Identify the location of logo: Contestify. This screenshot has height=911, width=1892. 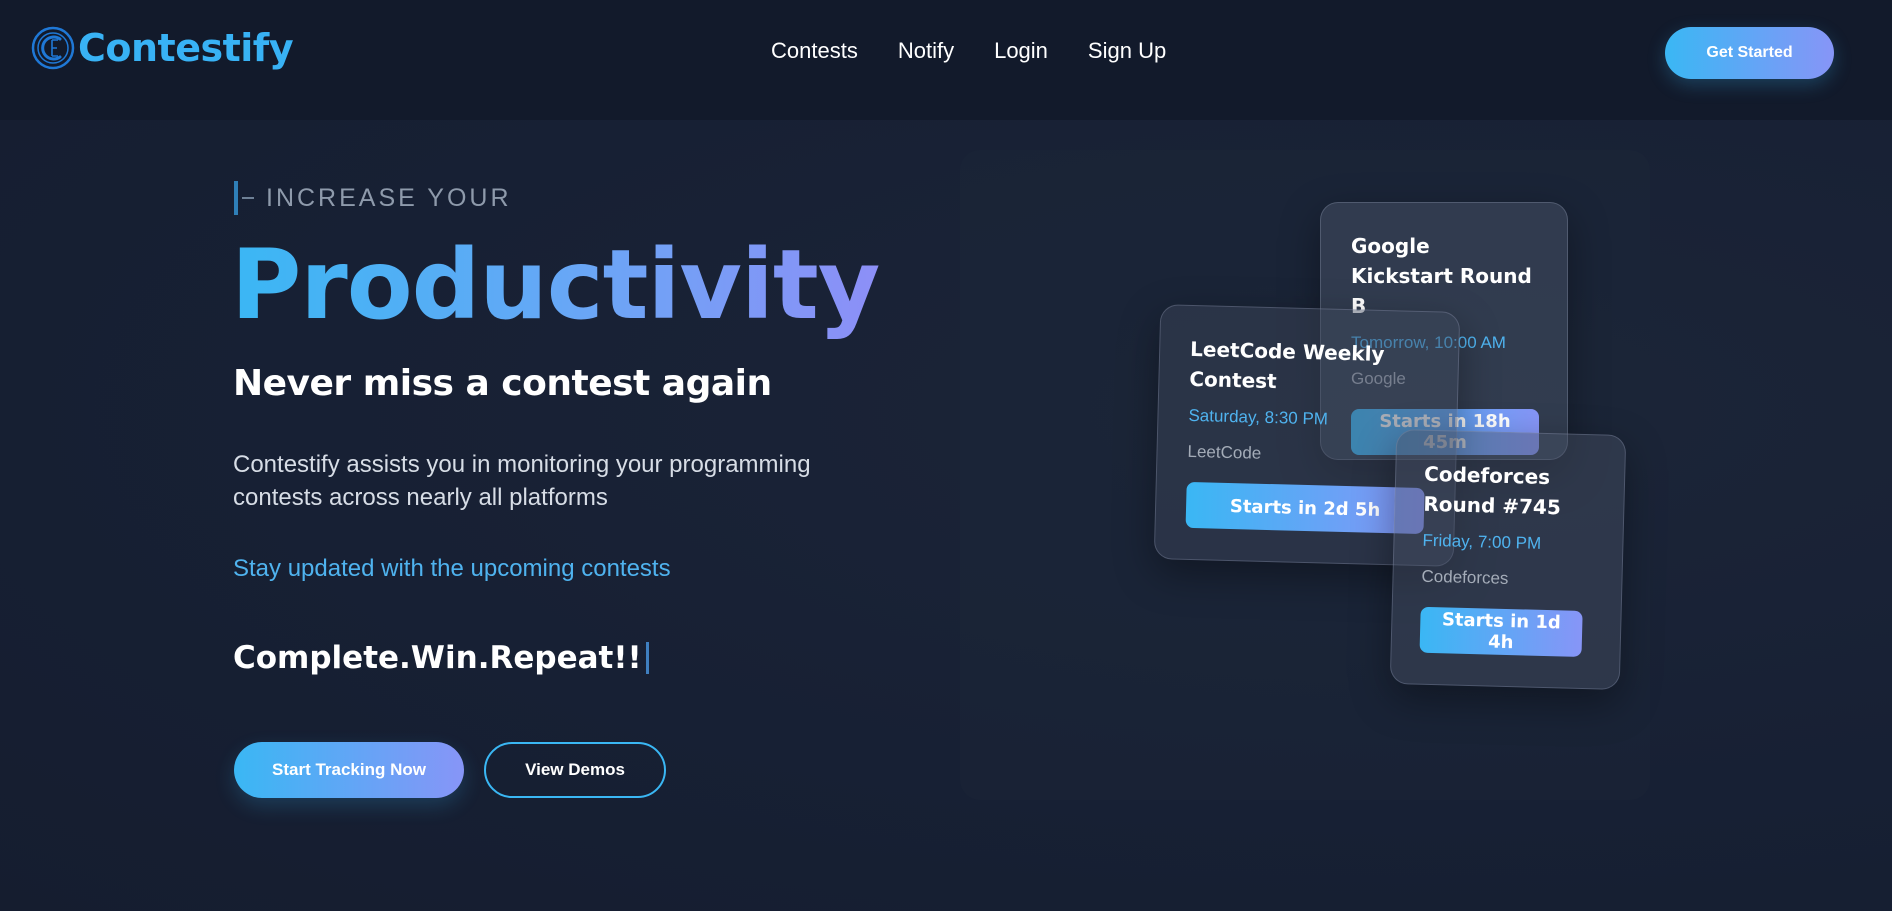
(162, 48).